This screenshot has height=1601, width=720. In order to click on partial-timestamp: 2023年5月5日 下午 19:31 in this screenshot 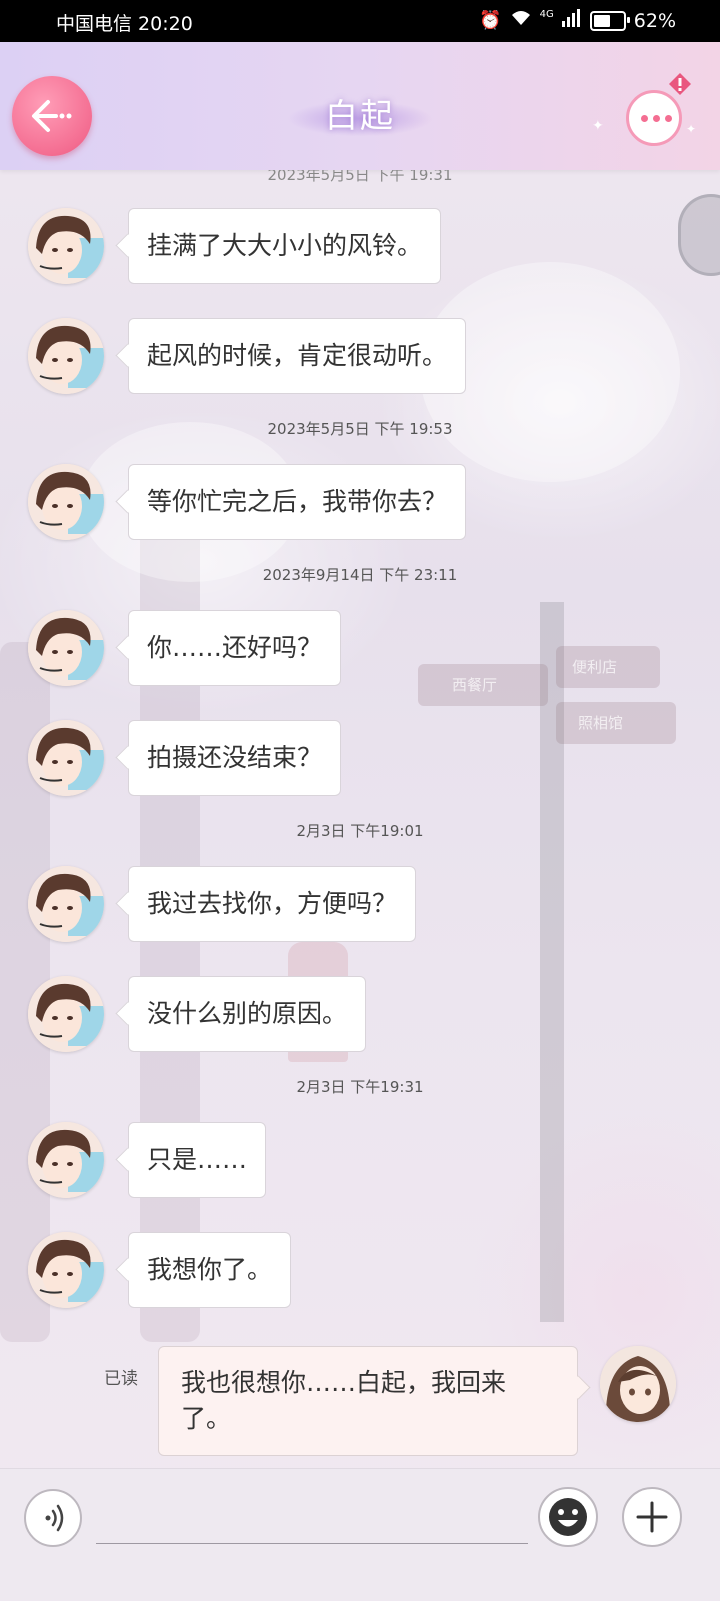, I will do `click(360, 177)`.